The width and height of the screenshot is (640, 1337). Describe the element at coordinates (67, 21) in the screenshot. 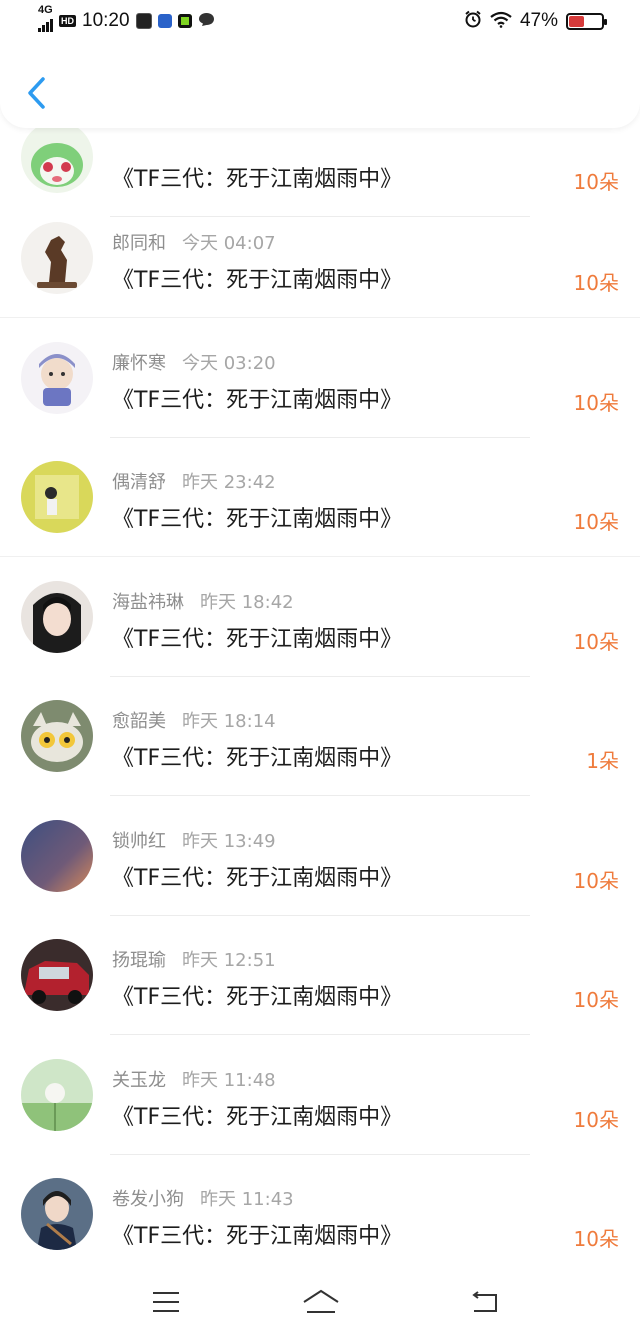

I see `hd-icon: HD` at that location.